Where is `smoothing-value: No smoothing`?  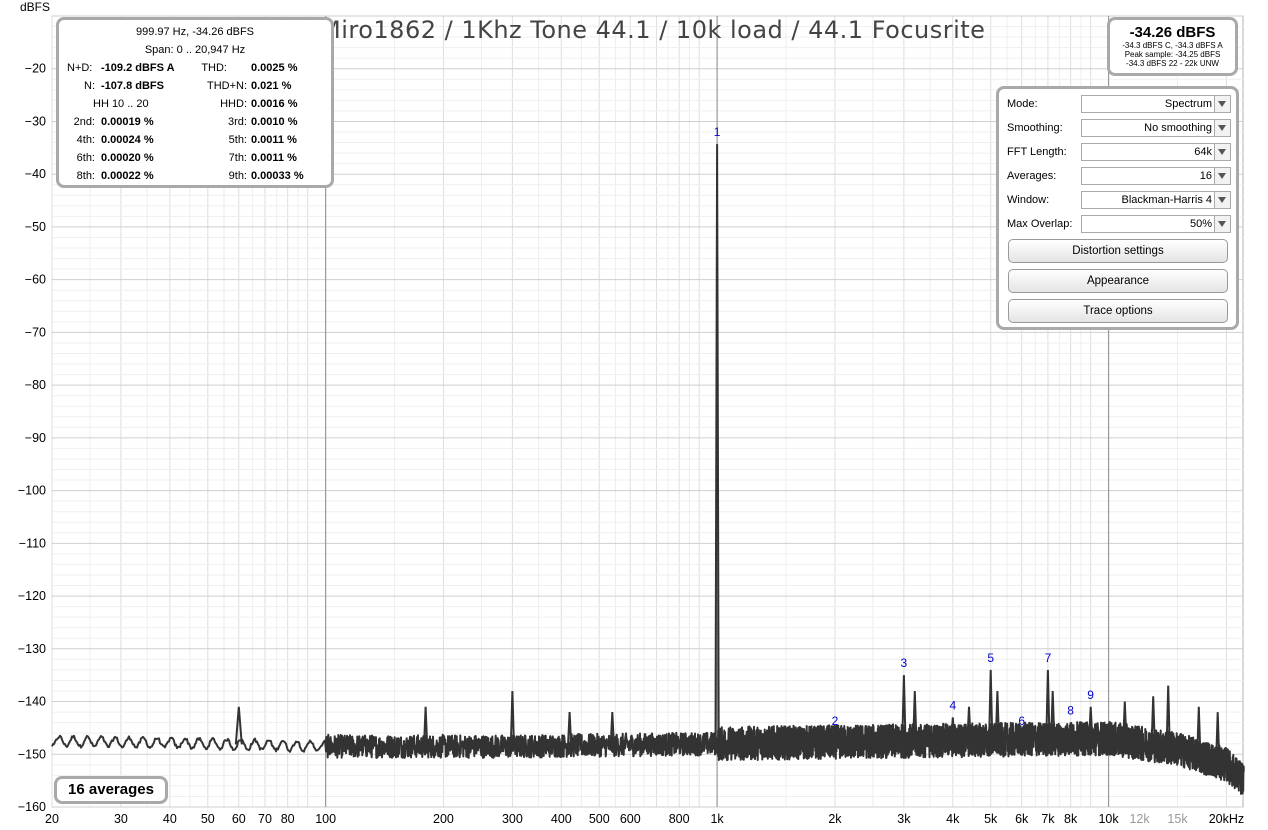
smoothing-value: No smoothing is located at coordinates (1178, 128).